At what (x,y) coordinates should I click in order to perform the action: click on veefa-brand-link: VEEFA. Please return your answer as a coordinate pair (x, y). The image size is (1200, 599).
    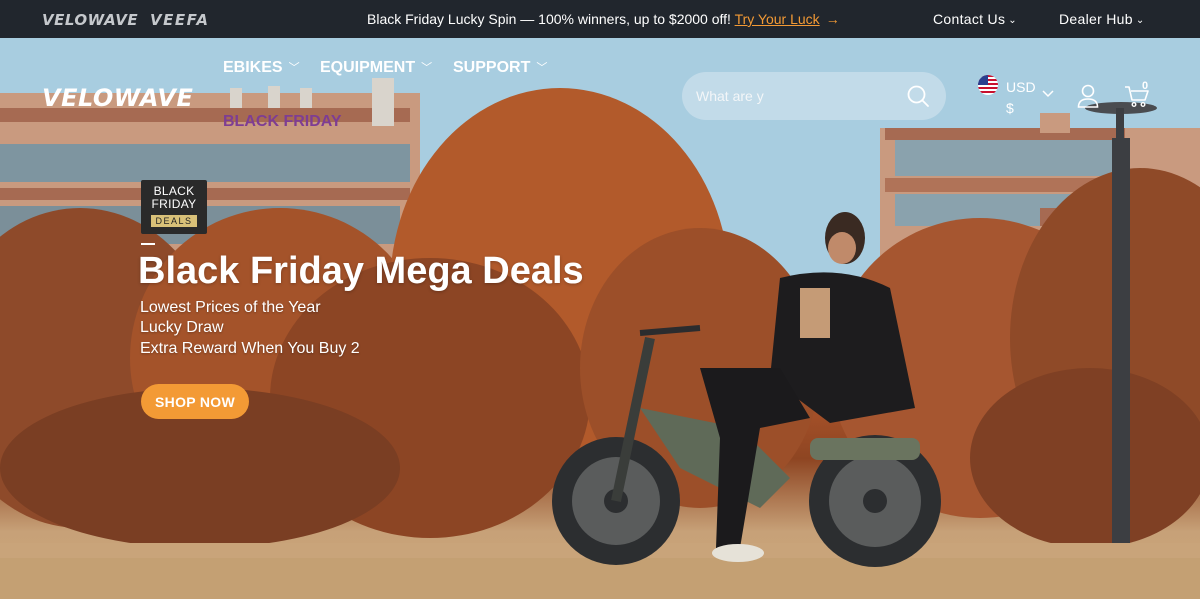
    Looking at the image, I should click on (180, 20).